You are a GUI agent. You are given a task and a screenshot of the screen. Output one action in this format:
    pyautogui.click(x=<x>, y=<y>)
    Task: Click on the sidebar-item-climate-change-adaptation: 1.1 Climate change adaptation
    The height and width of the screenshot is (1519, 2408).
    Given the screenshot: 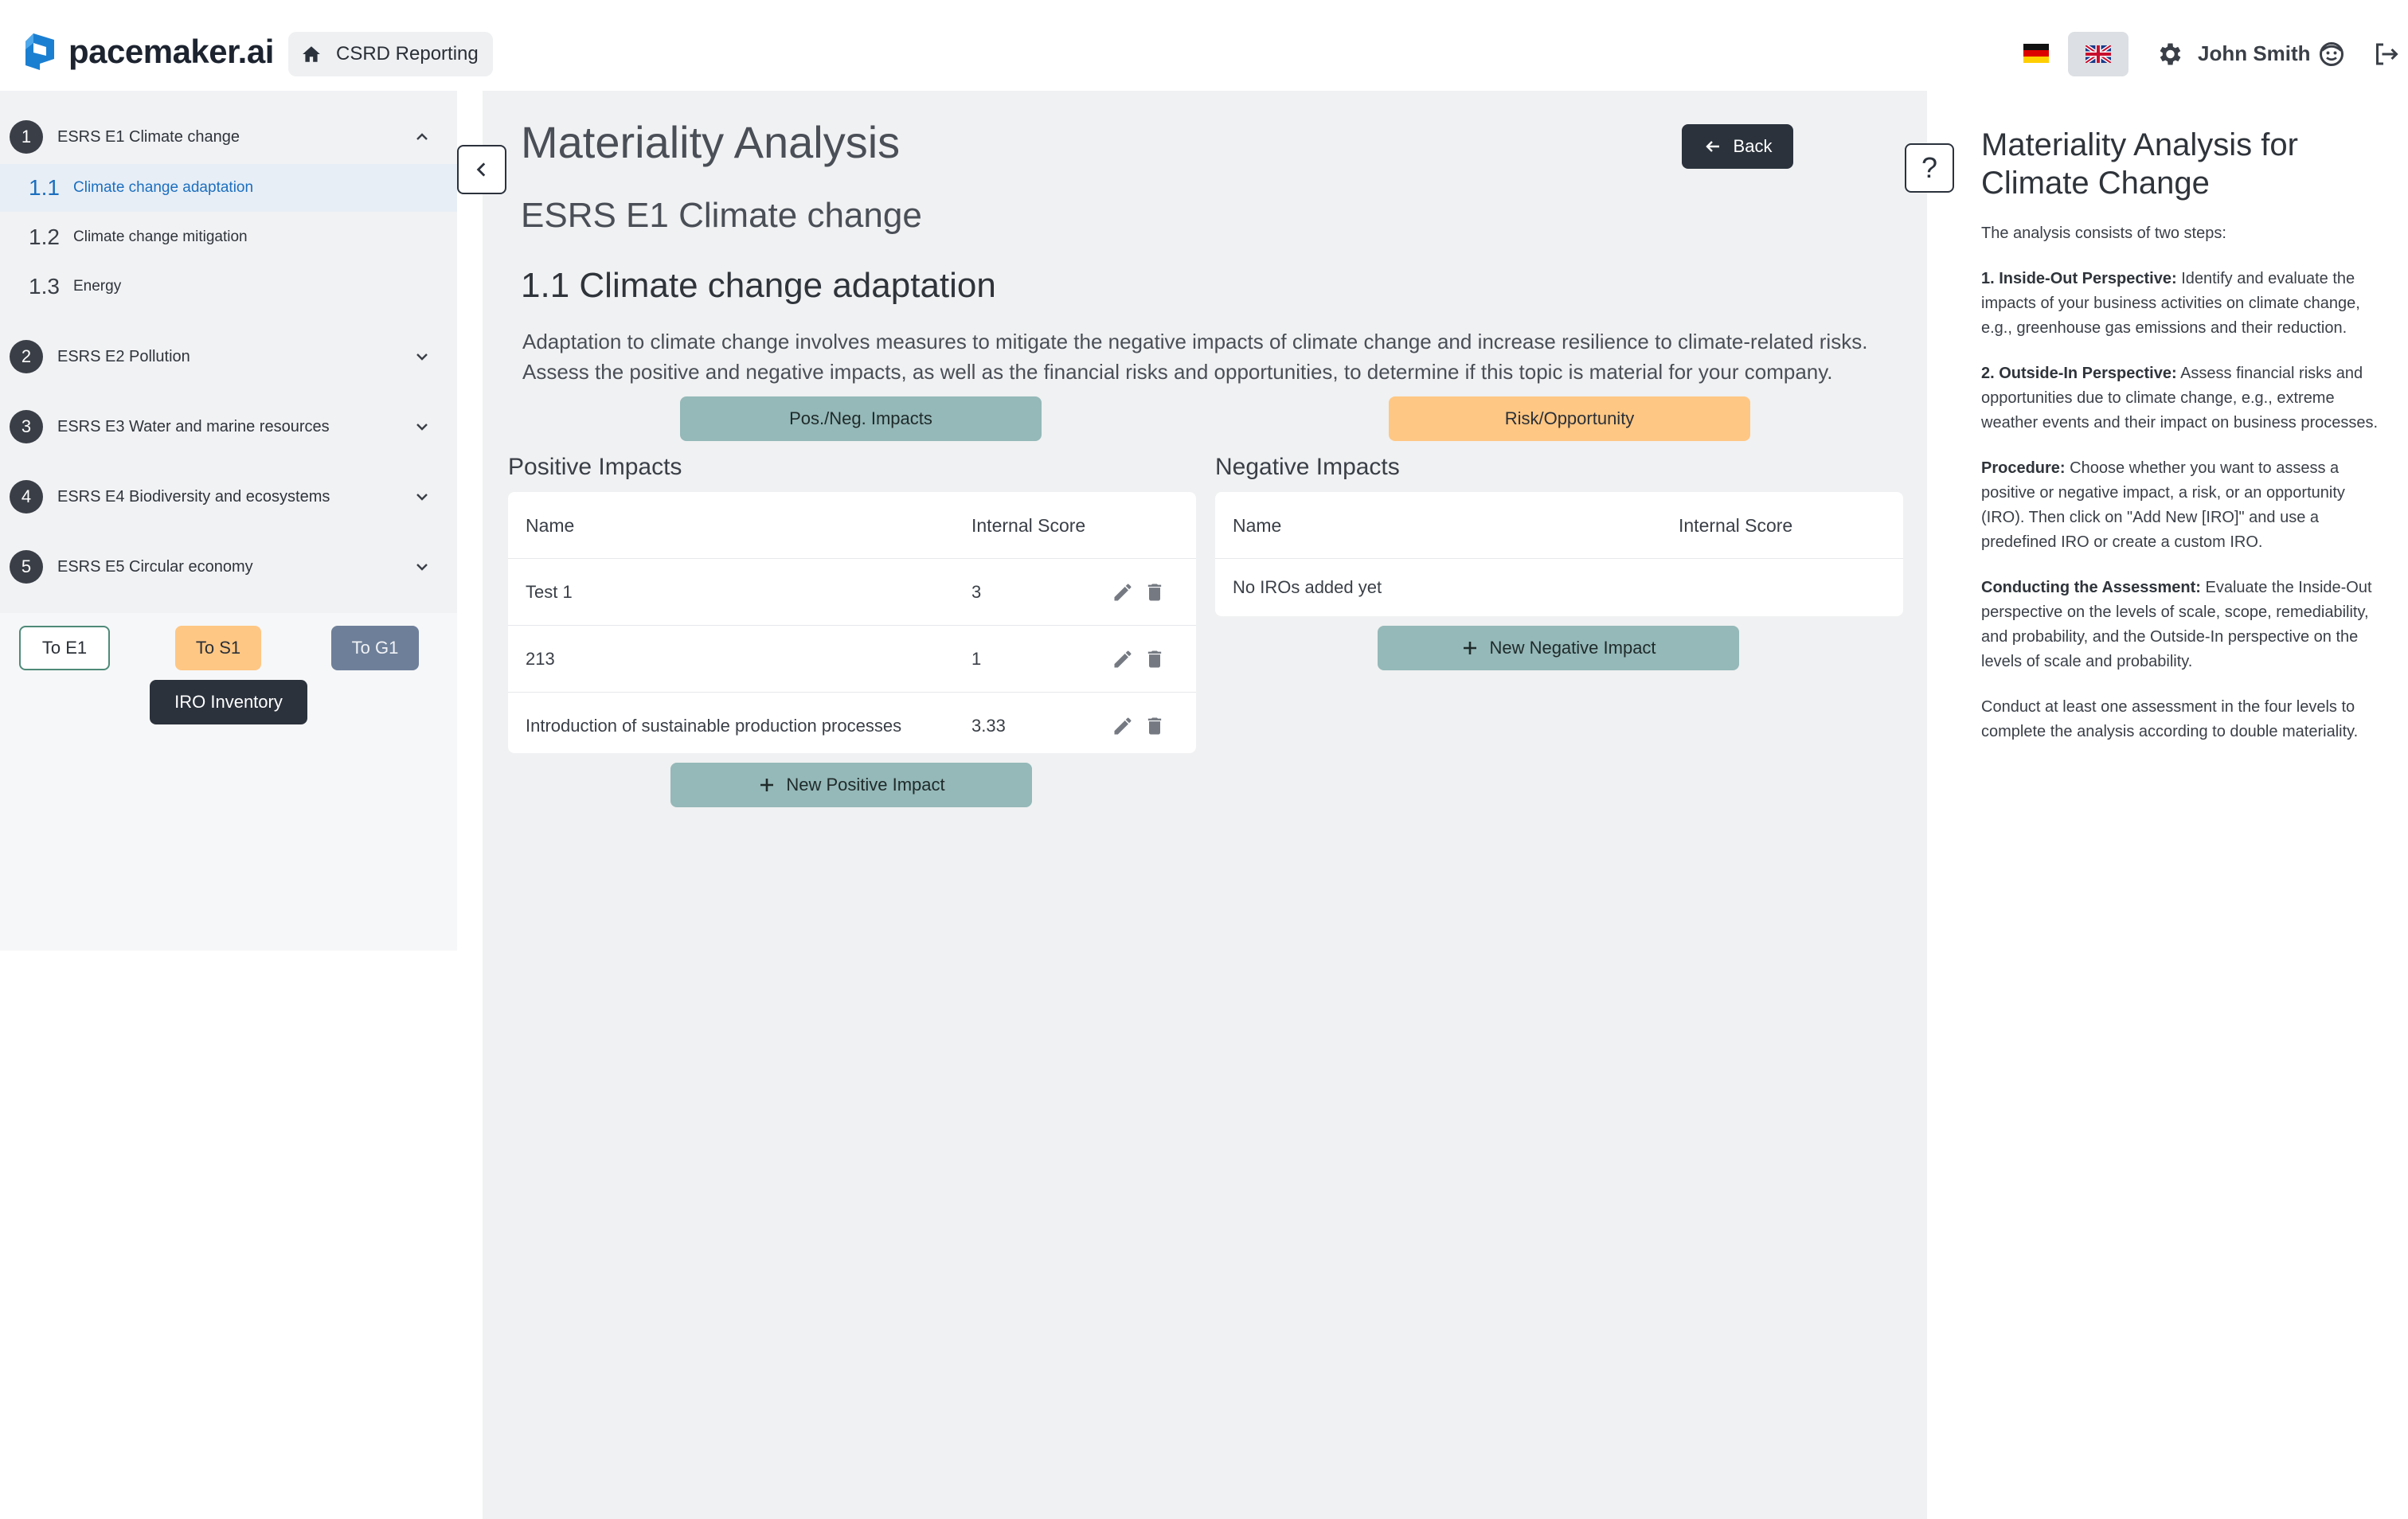 What is the action you would take?
    pyautogui.click(x=228, y=188)
    